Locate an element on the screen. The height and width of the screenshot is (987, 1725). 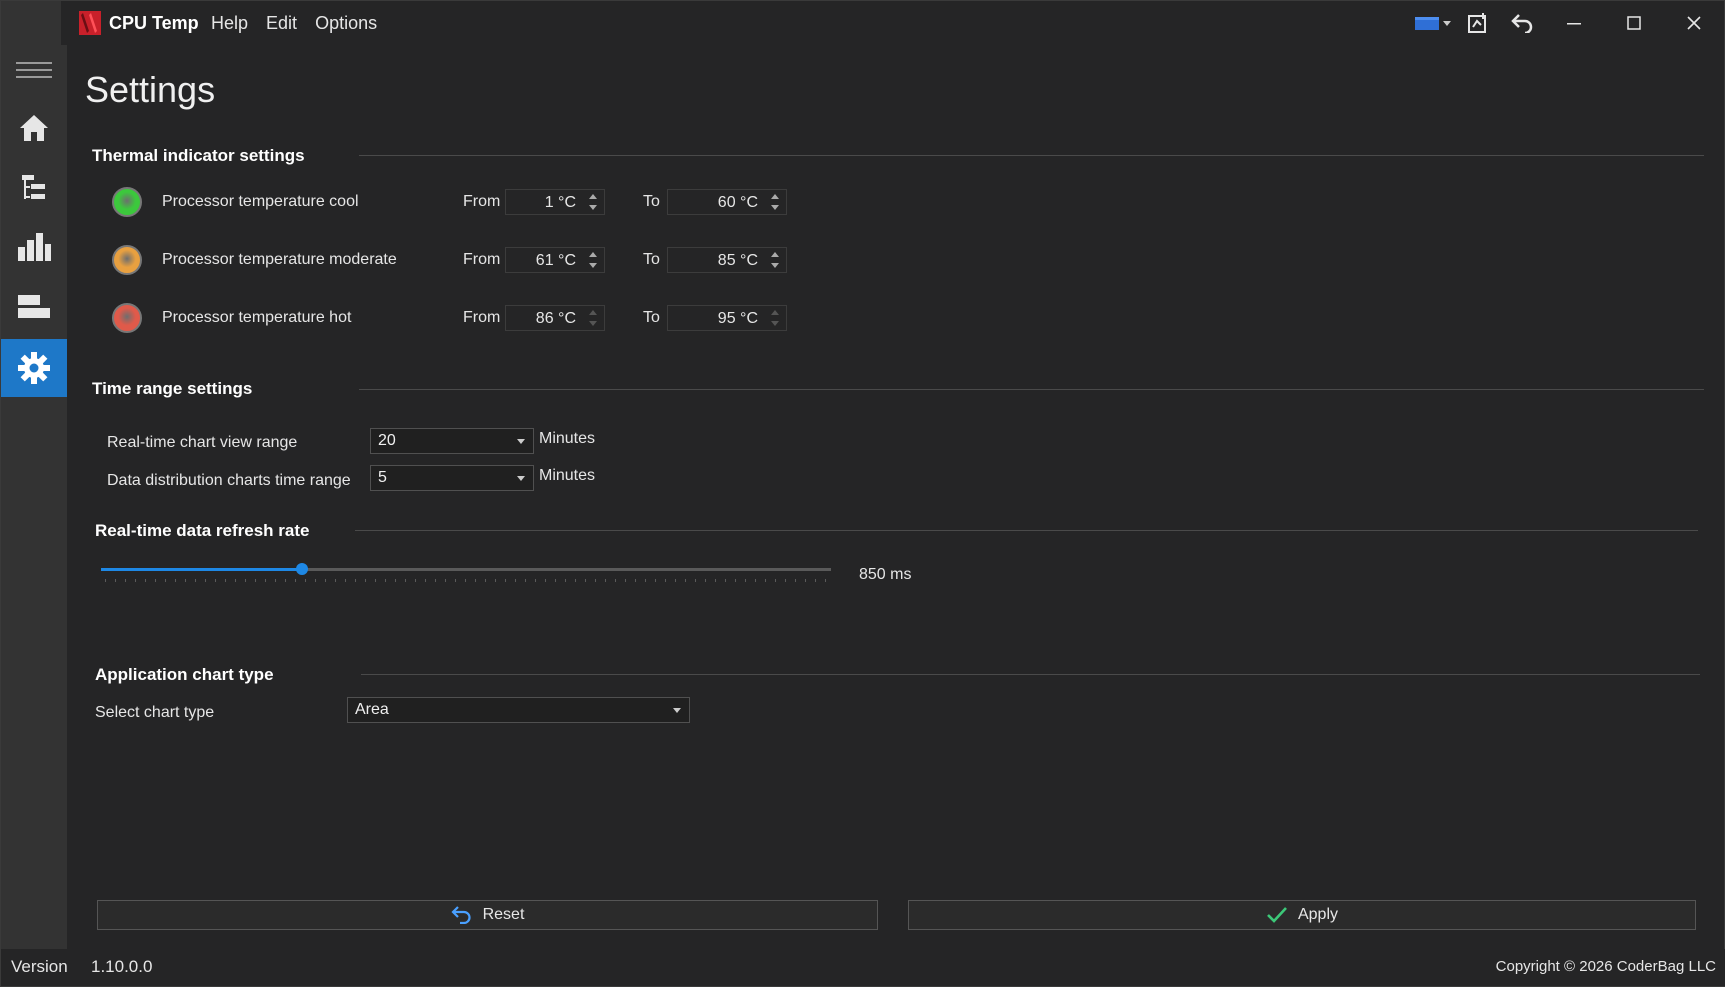
thermal-cool-from-value: 1 °C is located at coordinates (560, 202).